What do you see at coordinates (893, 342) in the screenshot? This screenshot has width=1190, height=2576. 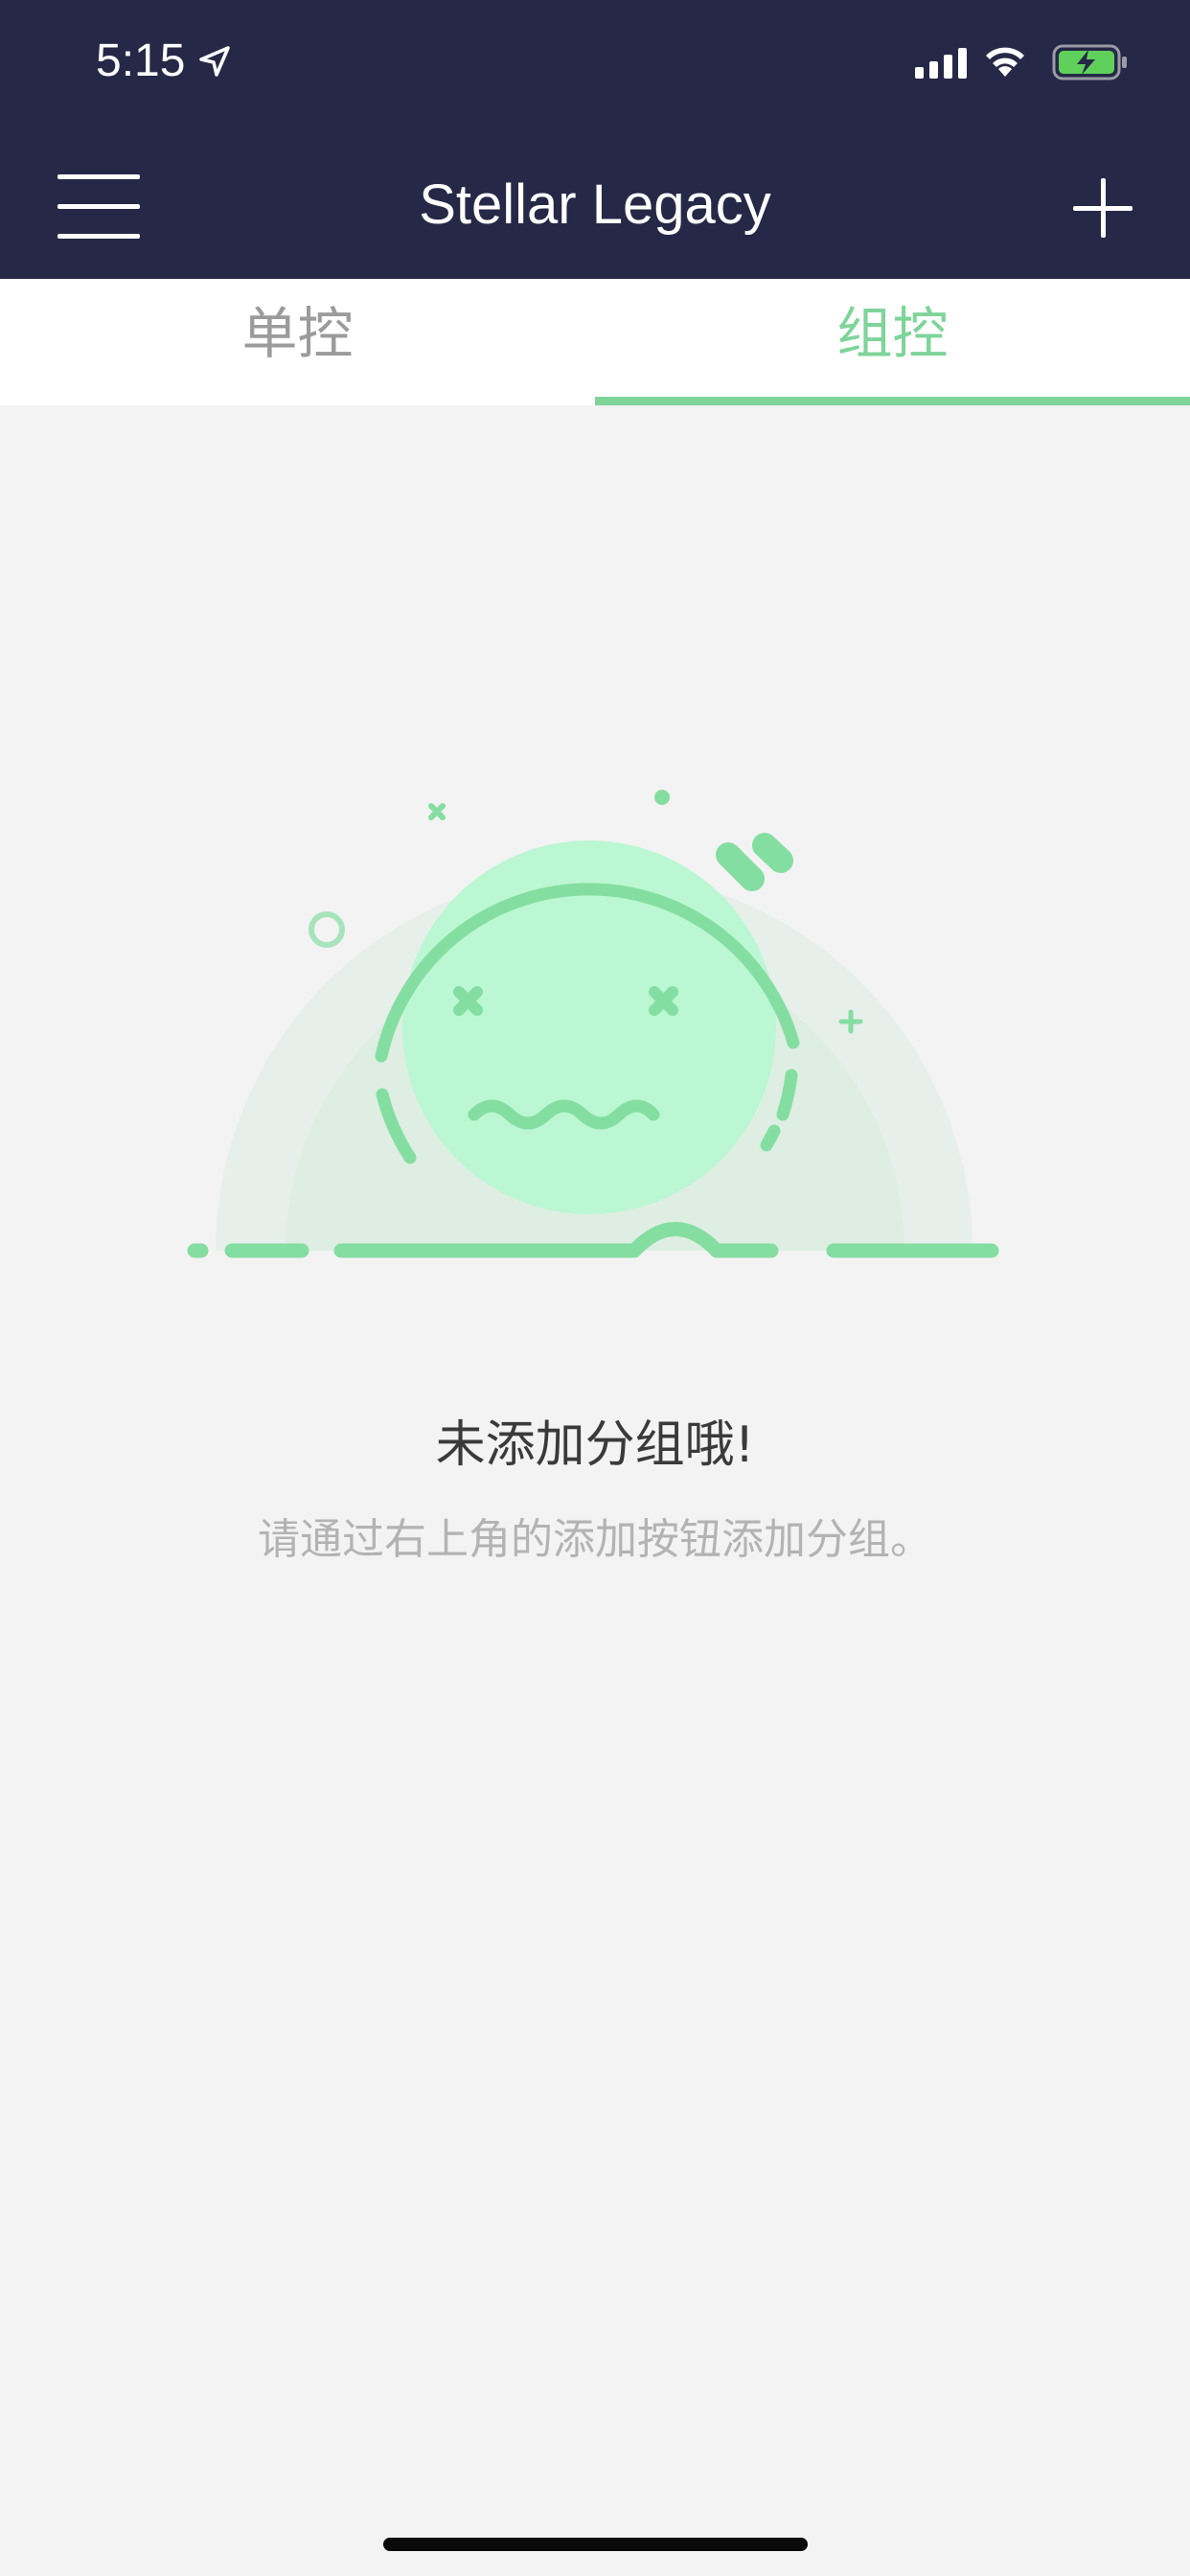 I see `tab-group-control: 组控` at bounding box center [893, 342].